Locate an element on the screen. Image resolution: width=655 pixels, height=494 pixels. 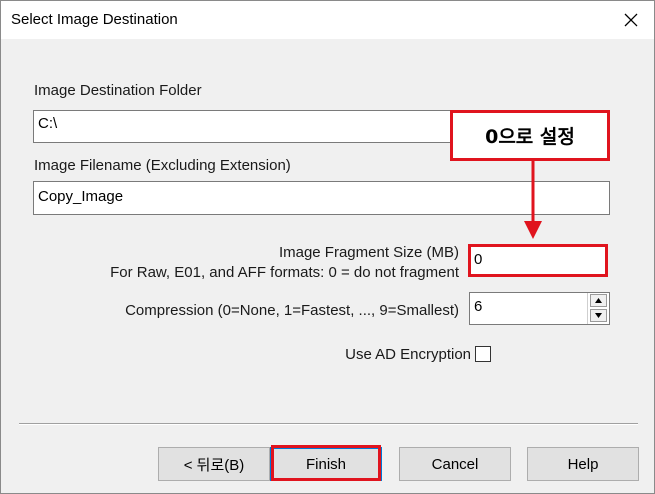
arrow-down-icon is located at coordinates (533, 200).